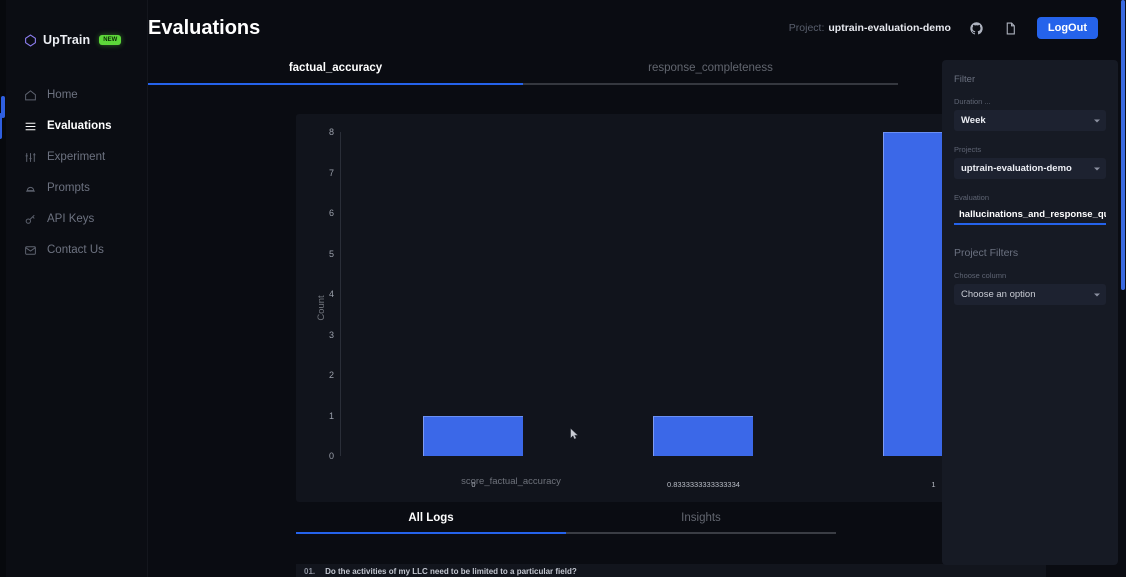 This screenshot has width=1126, height=577. I want to click on chart-y-axis-label: Count, so click(322, 308).